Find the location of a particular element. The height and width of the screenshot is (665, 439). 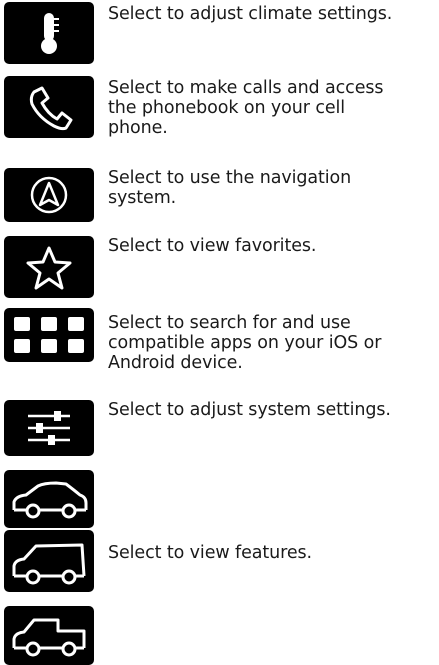

description-line: Select to search for and use is located at coordinates (229, 323).